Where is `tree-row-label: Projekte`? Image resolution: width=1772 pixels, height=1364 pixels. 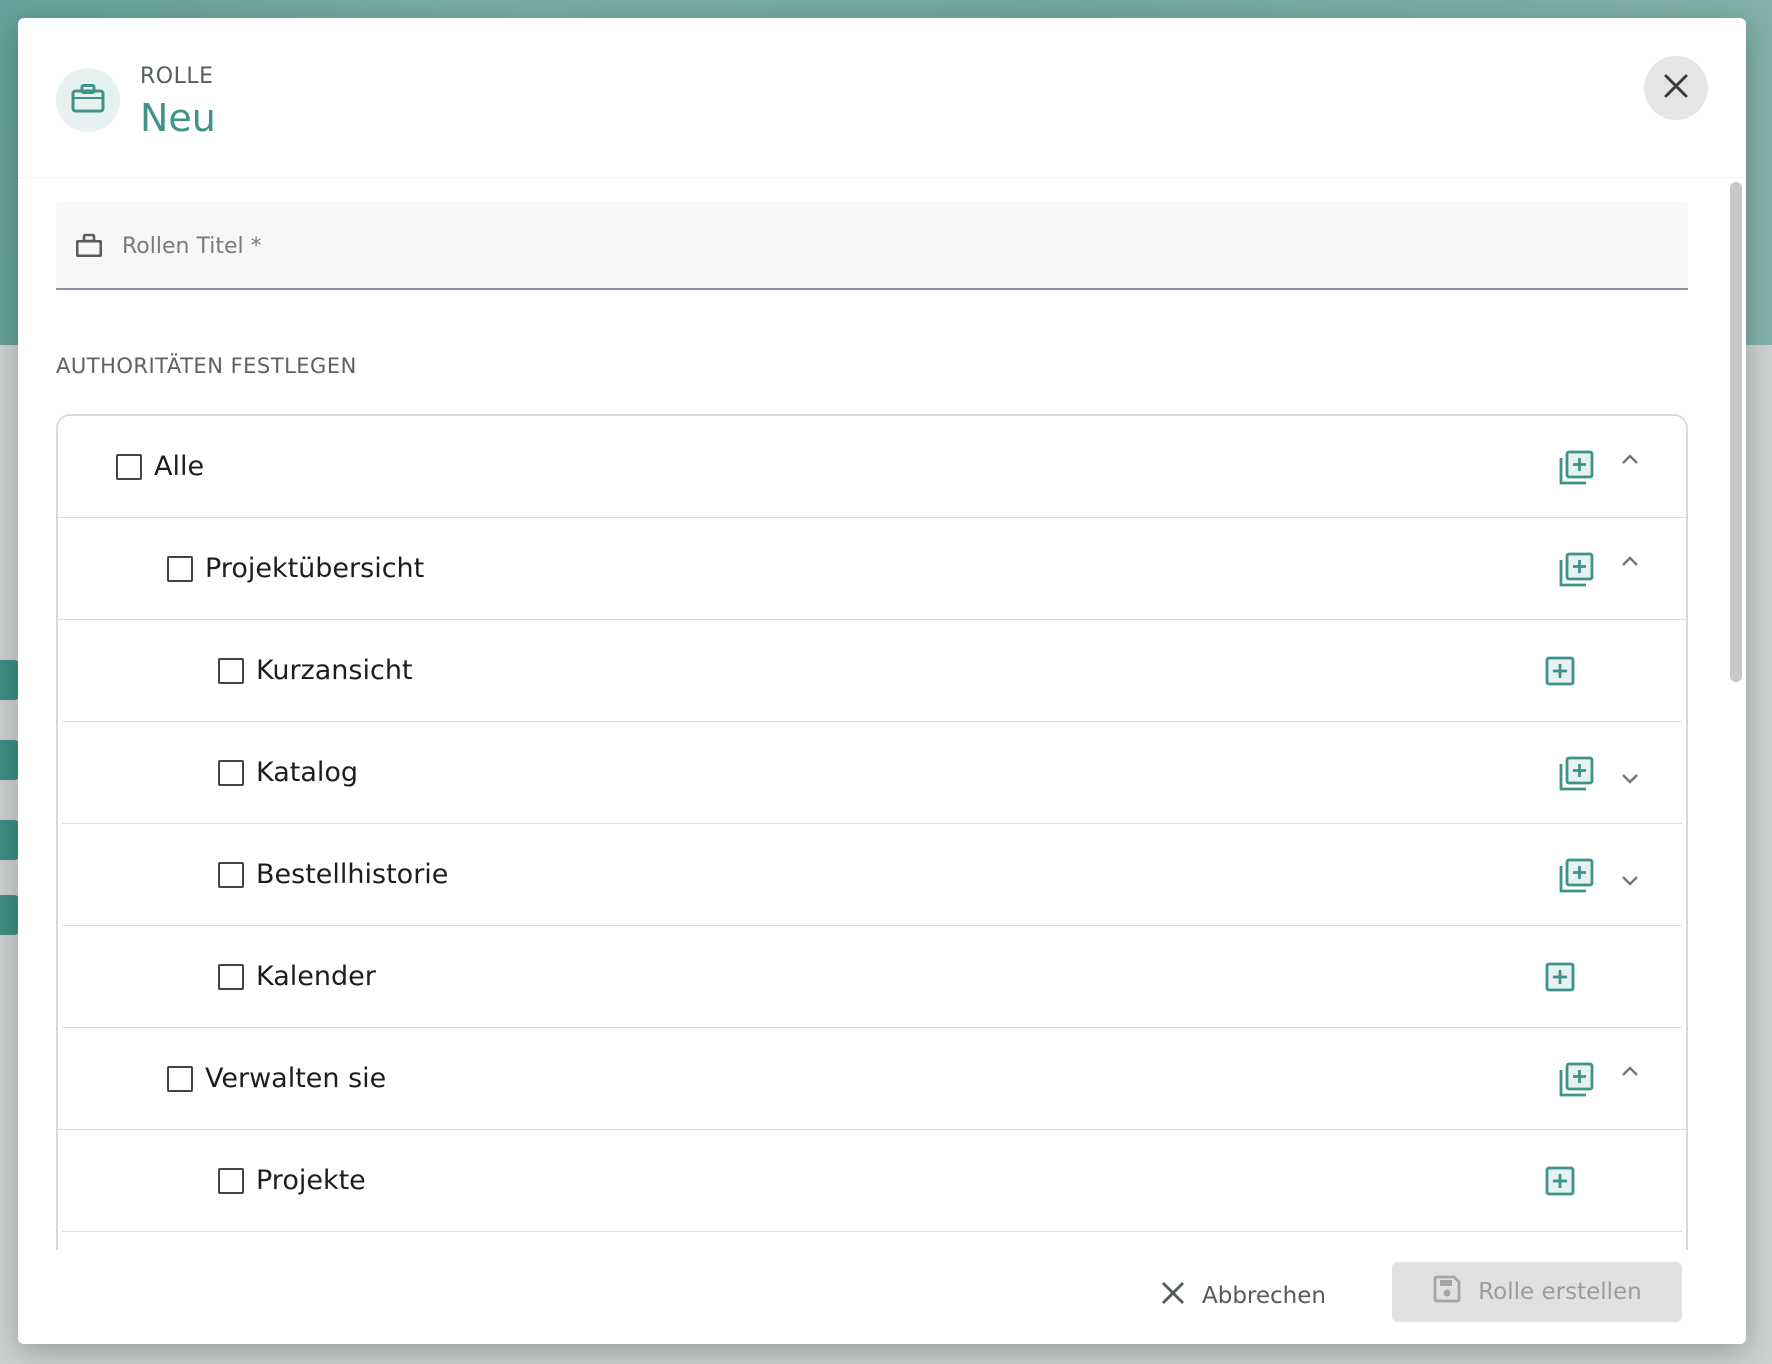 tree-row-label: Projekte is located at coordinates (311, 1180).